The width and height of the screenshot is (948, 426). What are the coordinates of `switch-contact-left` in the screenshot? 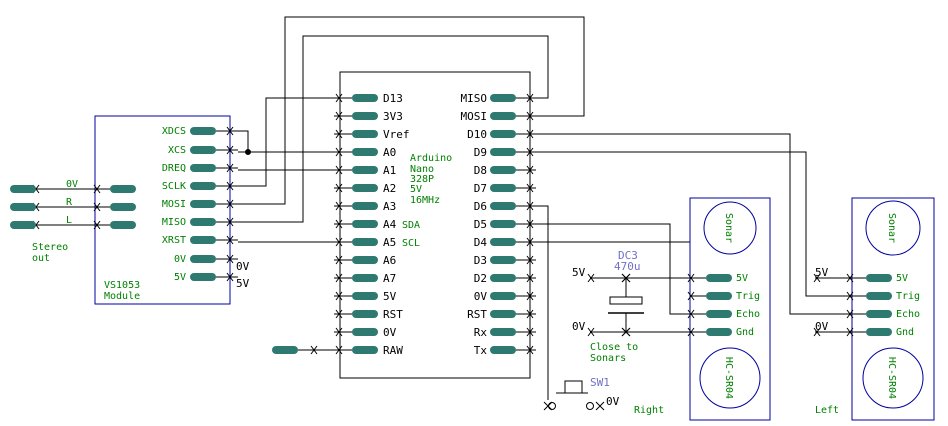 It's located at (552, 406).